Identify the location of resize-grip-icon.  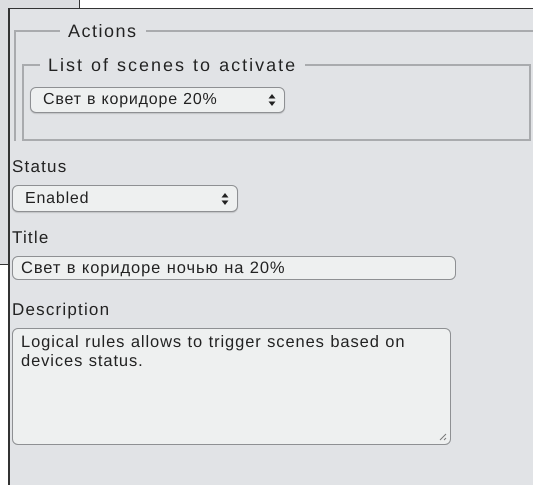
(442, 436).